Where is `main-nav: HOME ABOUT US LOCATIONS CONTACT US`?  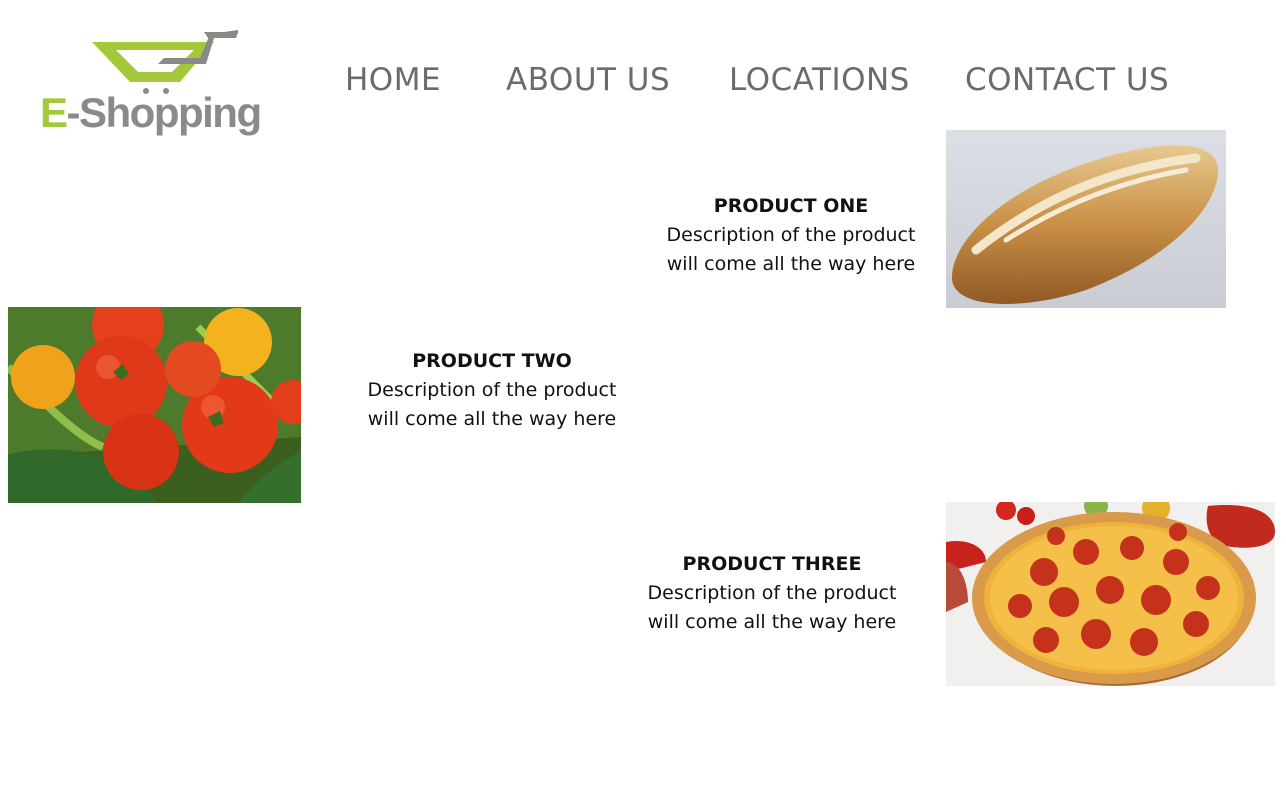
main-nav: HOME ABOUT US LOCATIONS CONTACT US is located at coordinates (643, 82).